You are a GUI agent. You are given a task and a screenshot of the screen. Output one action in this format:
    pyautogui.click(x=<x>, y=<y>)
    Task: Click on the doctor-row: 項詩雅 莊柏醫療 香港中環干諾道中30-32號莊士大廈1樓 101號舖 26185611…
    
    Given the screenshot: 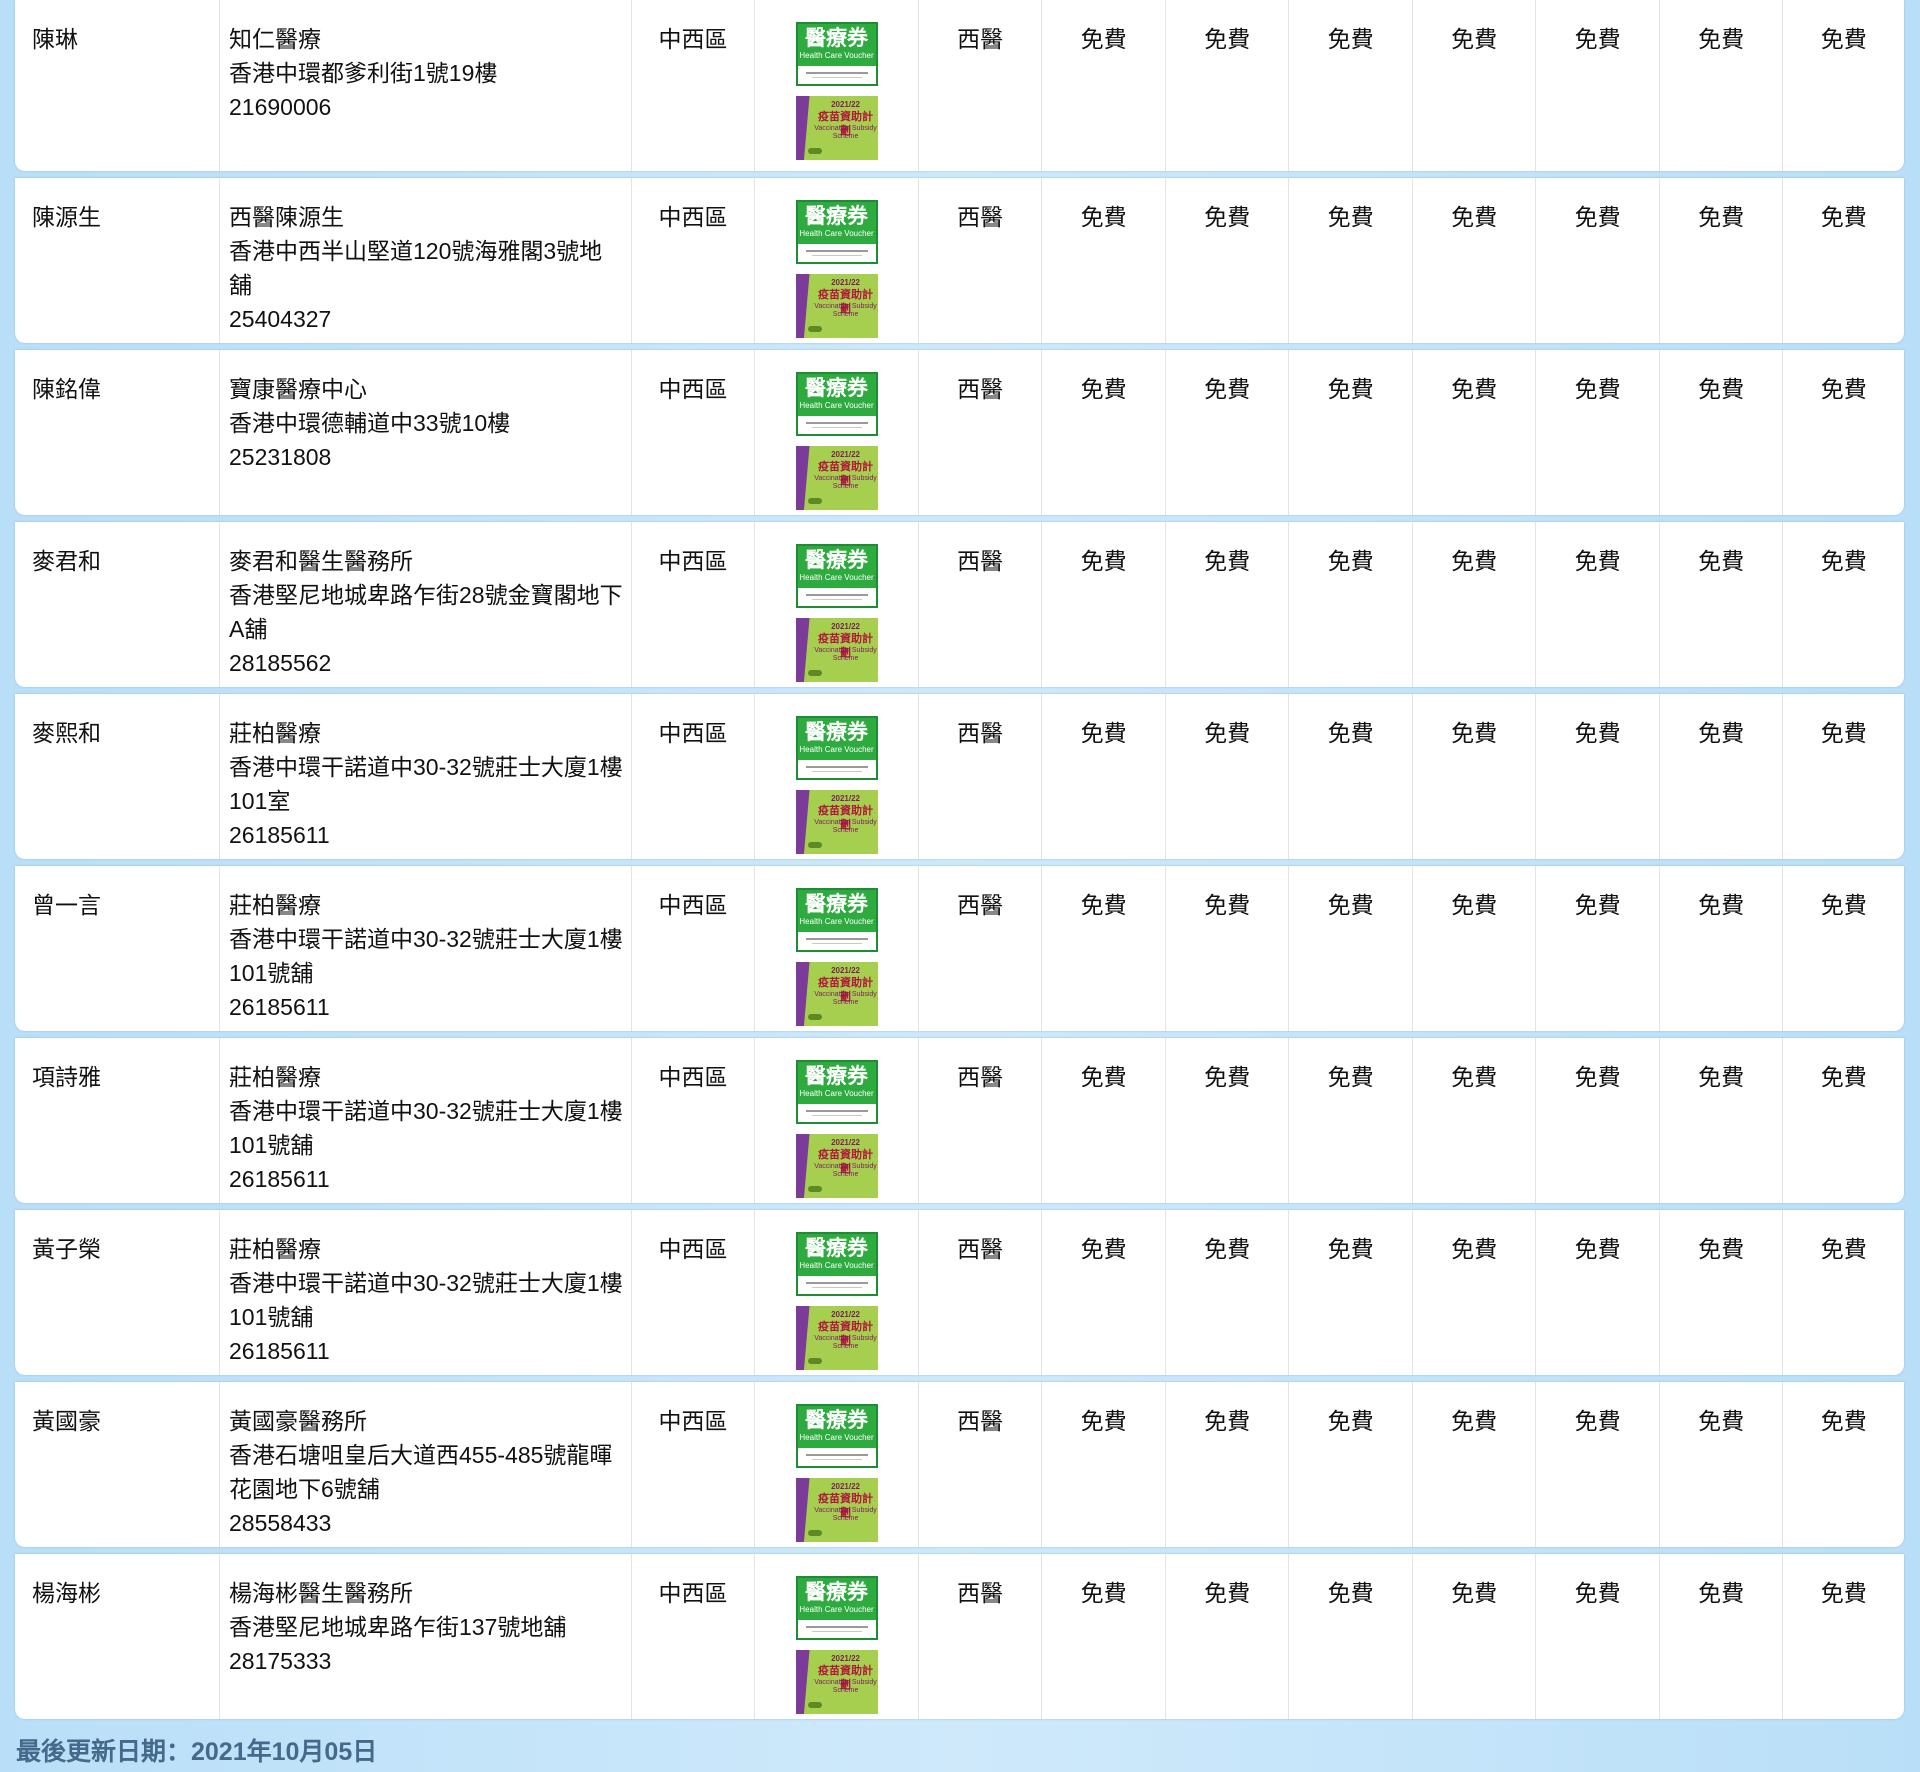 What is the action you would take?
    pyautogui.click(x=959, y=1120)
    